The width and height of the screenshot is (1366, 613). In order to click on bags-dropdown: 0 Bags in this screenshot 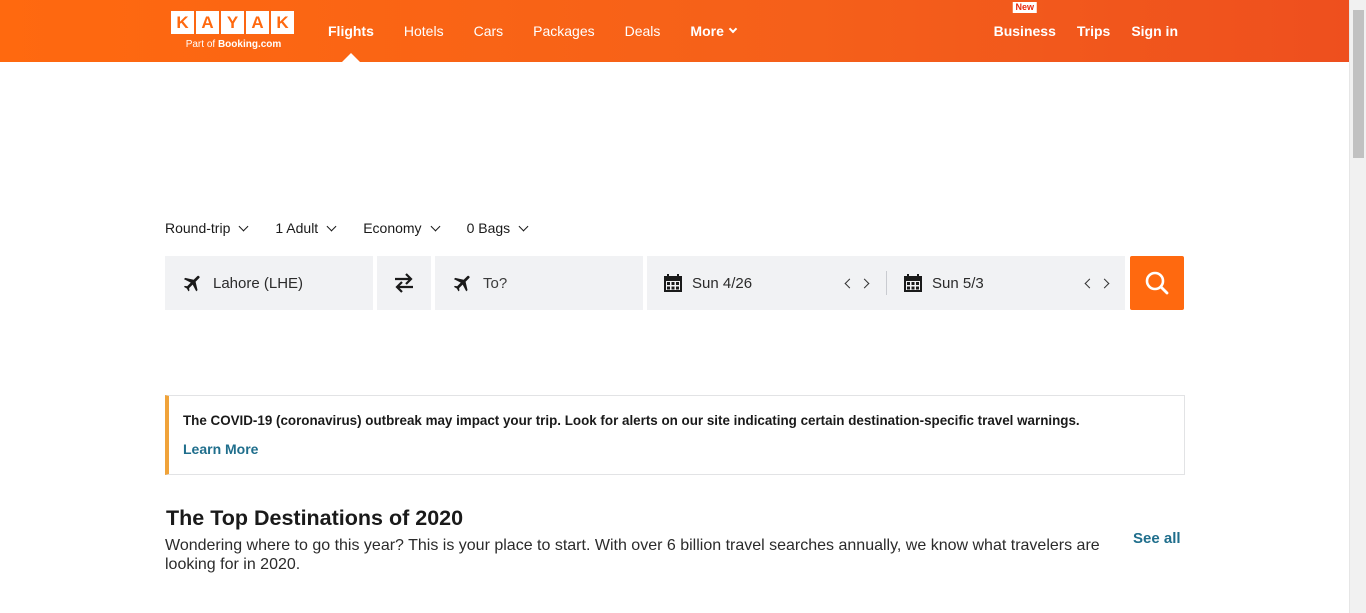, I will do `click(497, 228)`.